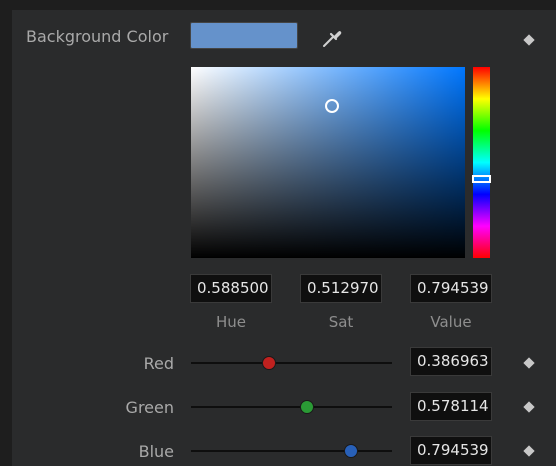 This screenshot has height=466, width=556. I want to click on blue-field: 0.794539, so click(451, 450).